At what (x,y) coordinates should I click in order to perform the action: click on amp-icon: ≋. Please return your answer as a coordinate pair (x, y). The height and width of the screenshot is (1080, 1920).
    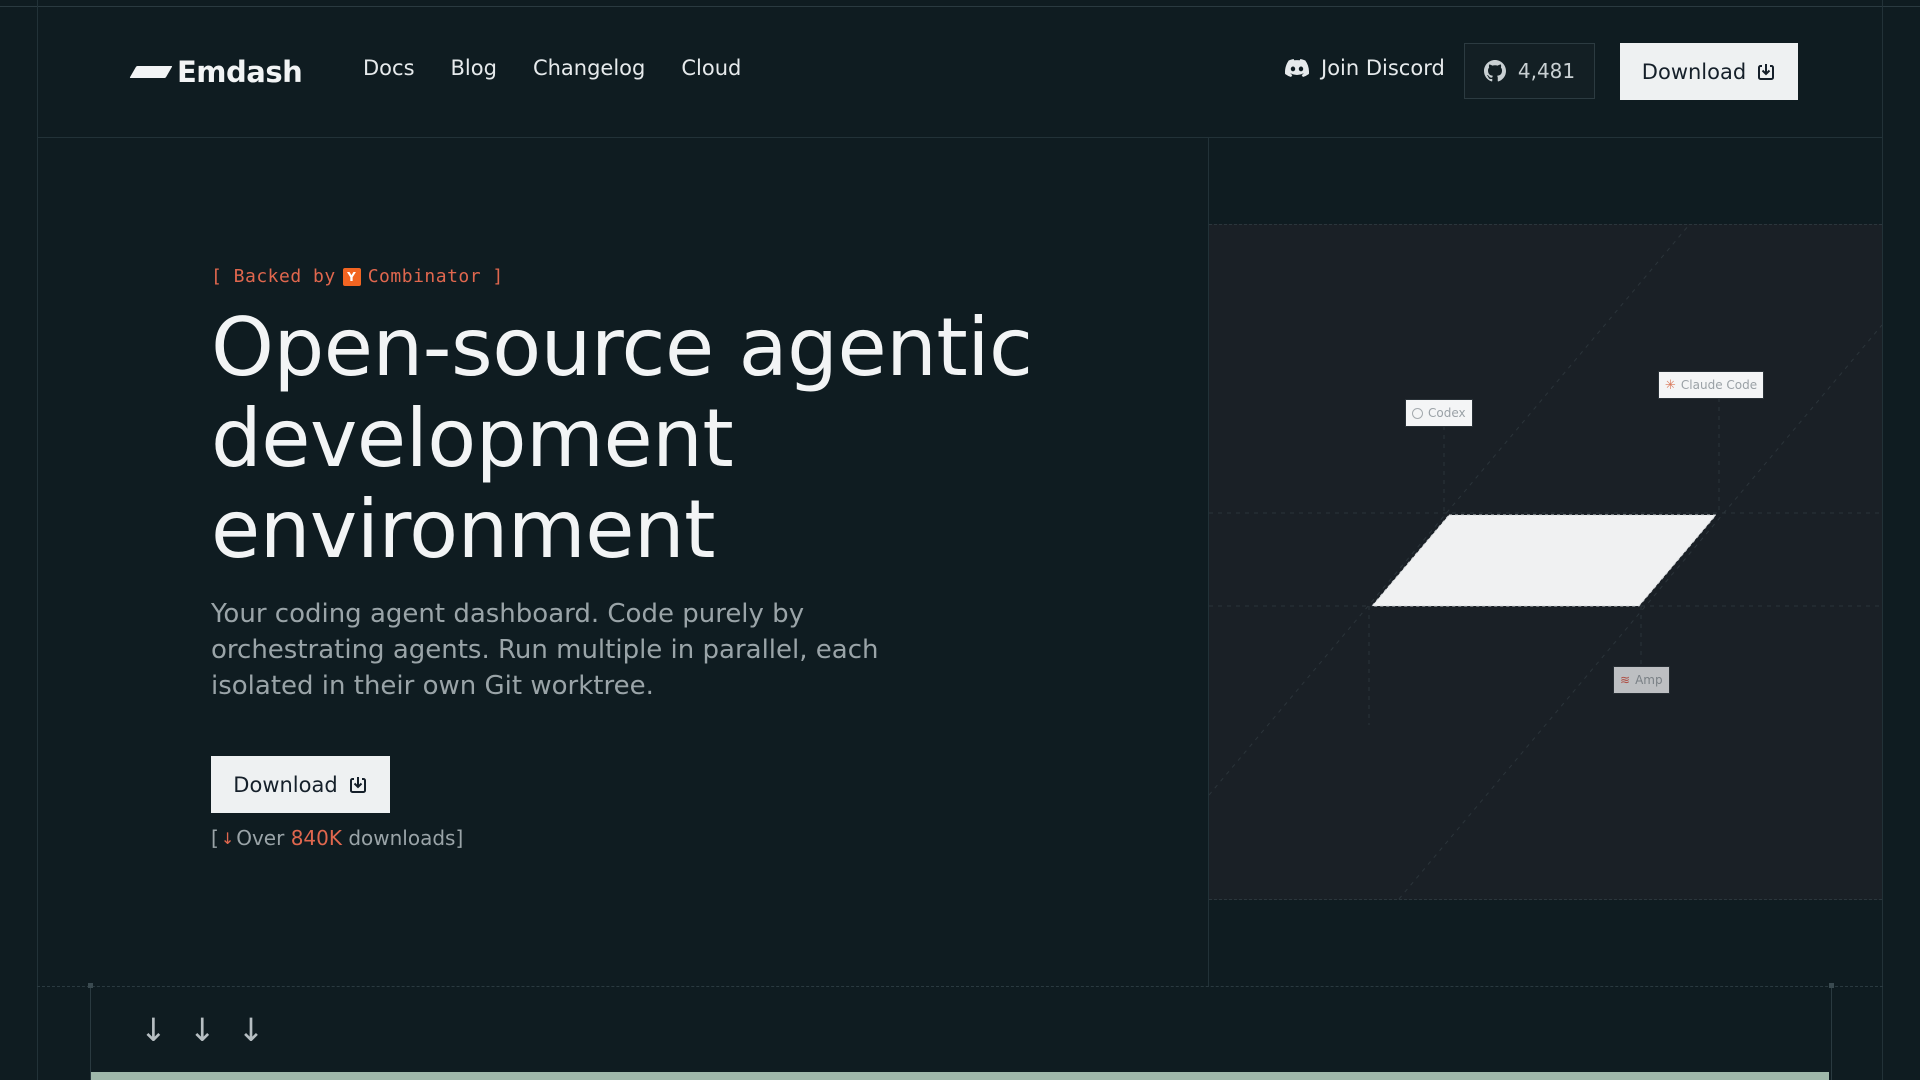
    Looking at the image, I should click on (1625, 680).